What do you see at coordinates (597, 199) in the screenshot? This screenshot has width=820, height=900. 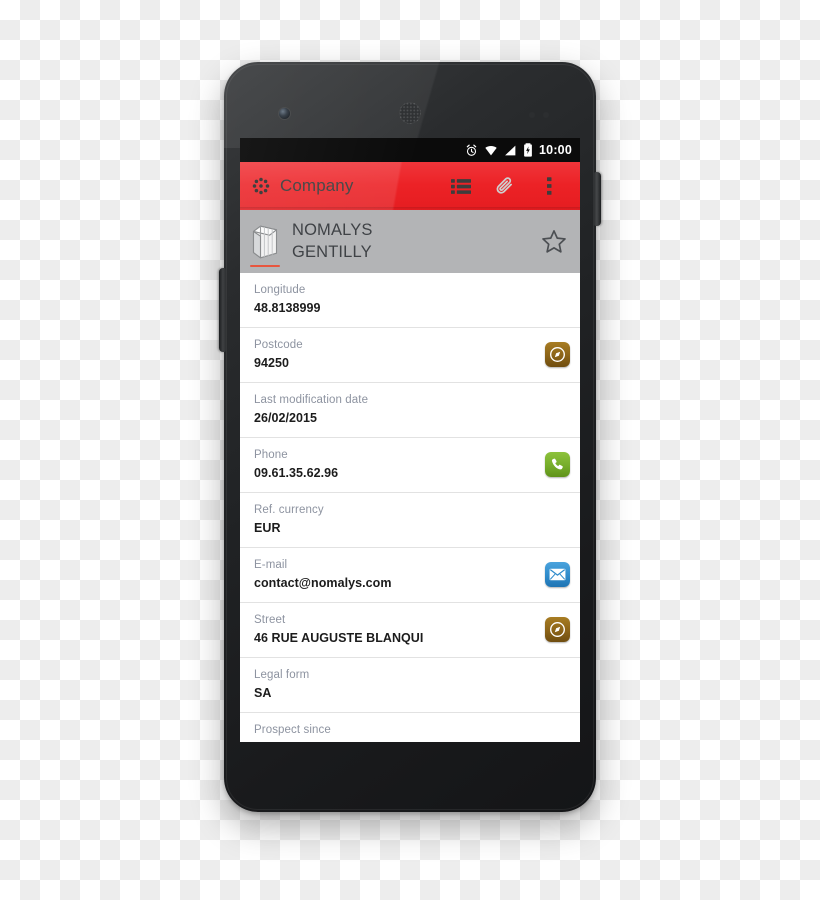 I see `power-button` at bounding box center [597, 199].